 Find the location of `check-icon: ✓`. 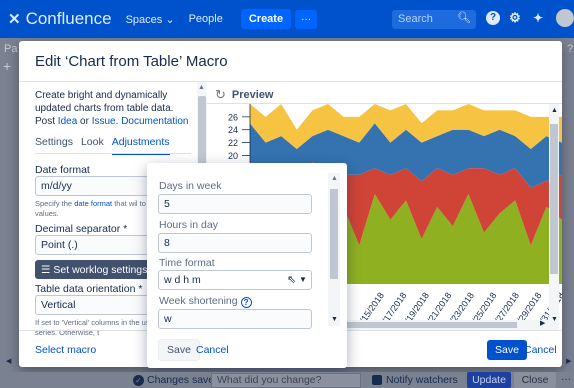

check-icon: ✓ is located at coordinates (138, 380).